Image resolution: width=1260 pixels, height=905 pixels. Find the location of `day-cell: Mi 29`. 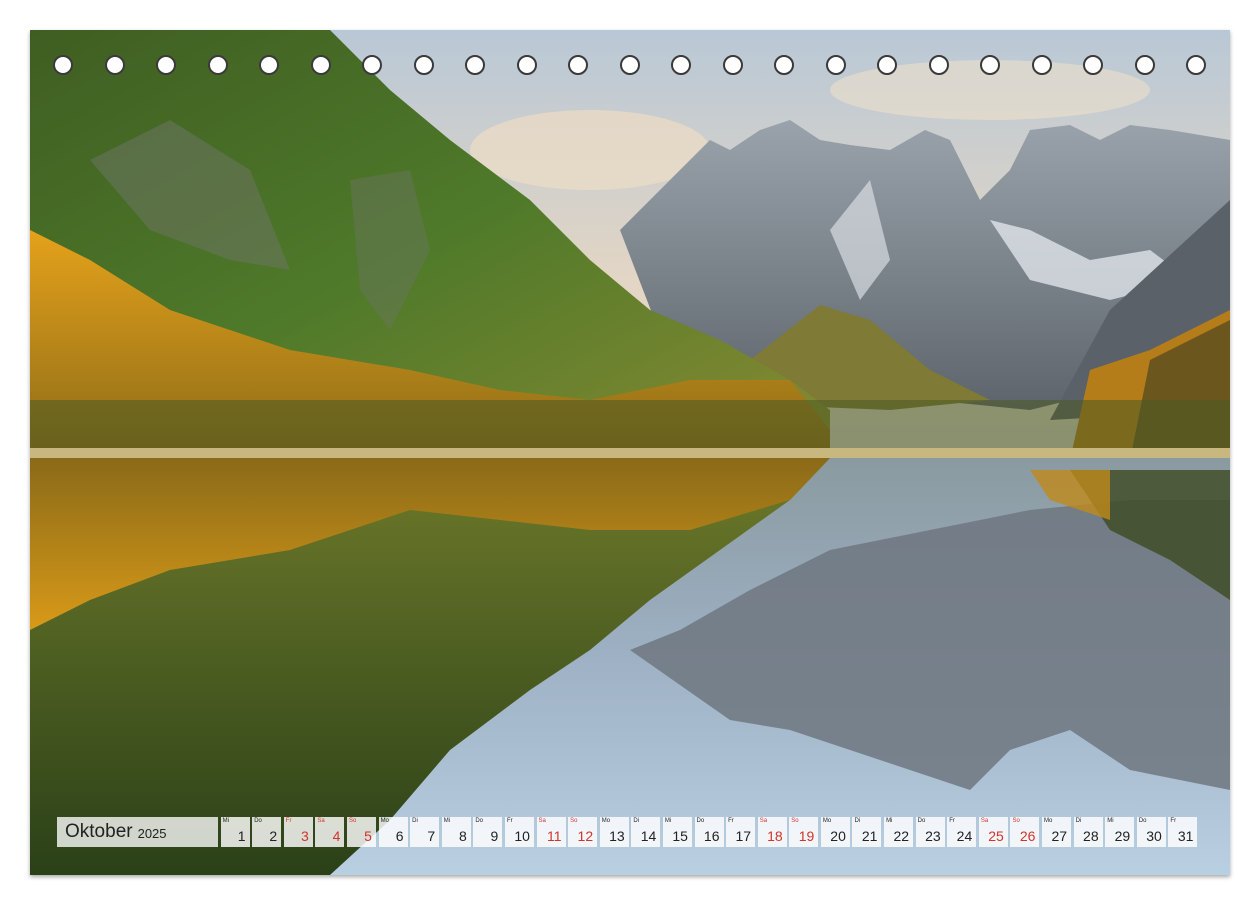

day-cell: Mi 29 is located at coordinates (1120, 832).